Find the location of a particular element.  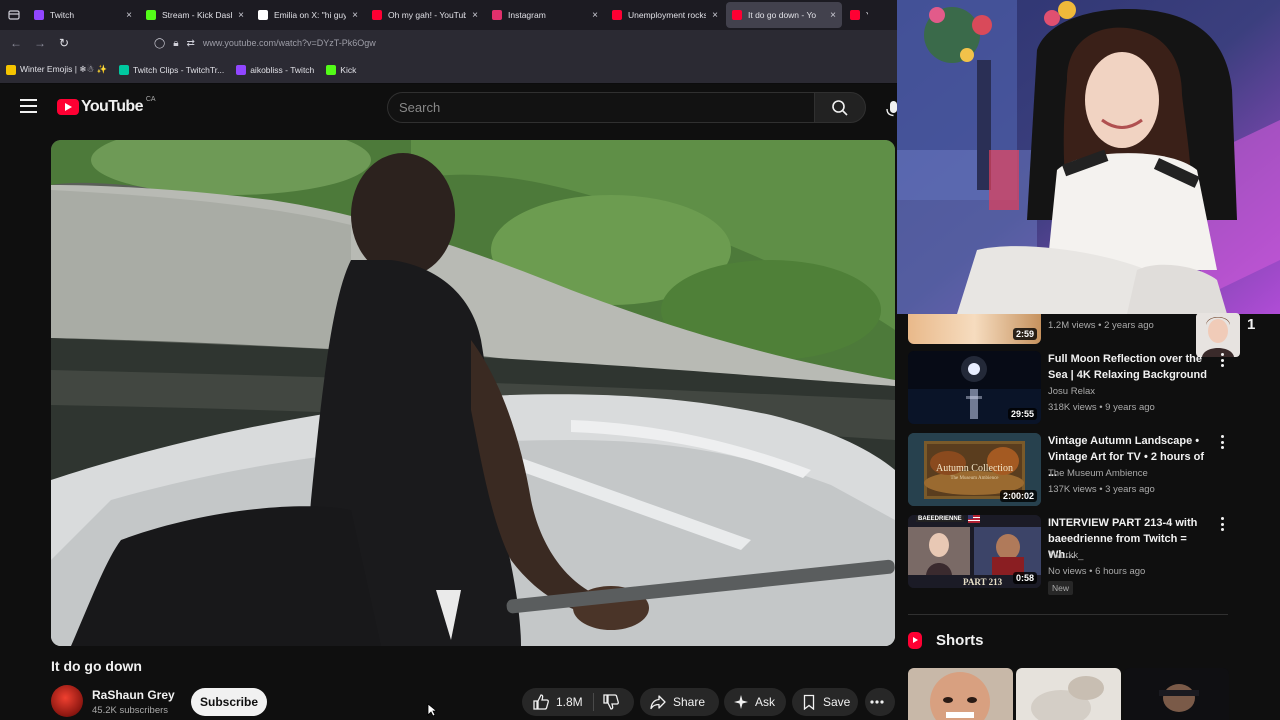

browser-tab: Yo is located at coordinates (859, 15).